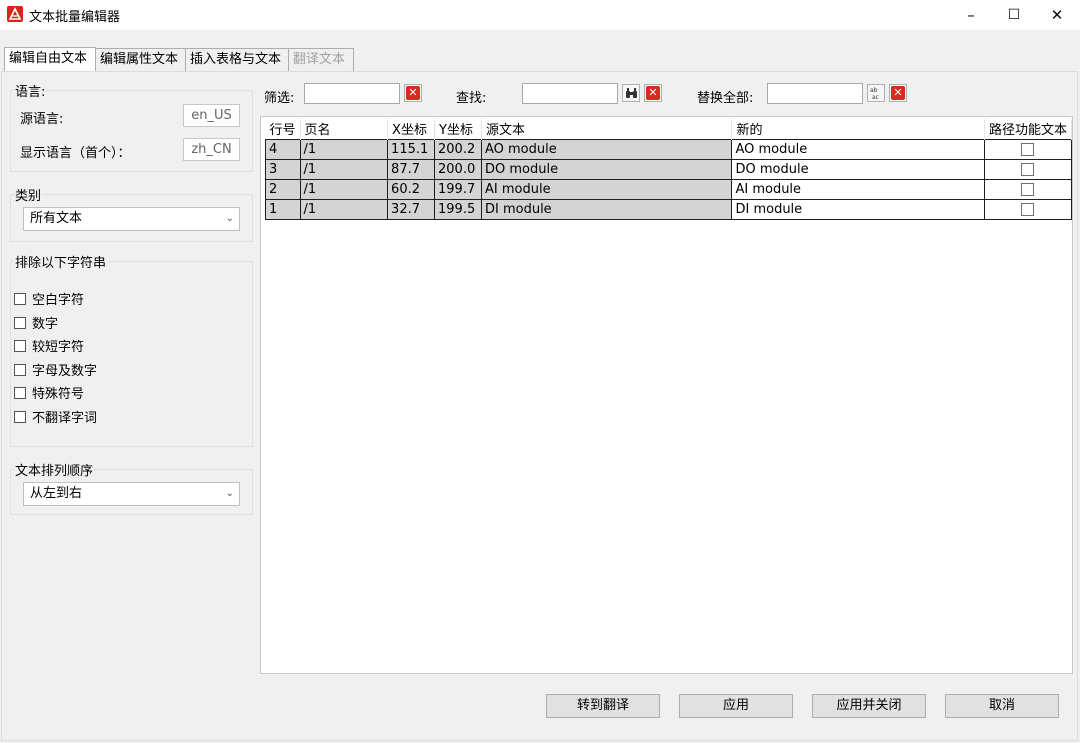 Image resolution: width=1080 pixels, height=743 pixels. What do you see at coordinates (1028, 129) in the screenshot?
I see `column-header-path-function-text: 路径功能文本` at bounding box center [1028, 129].